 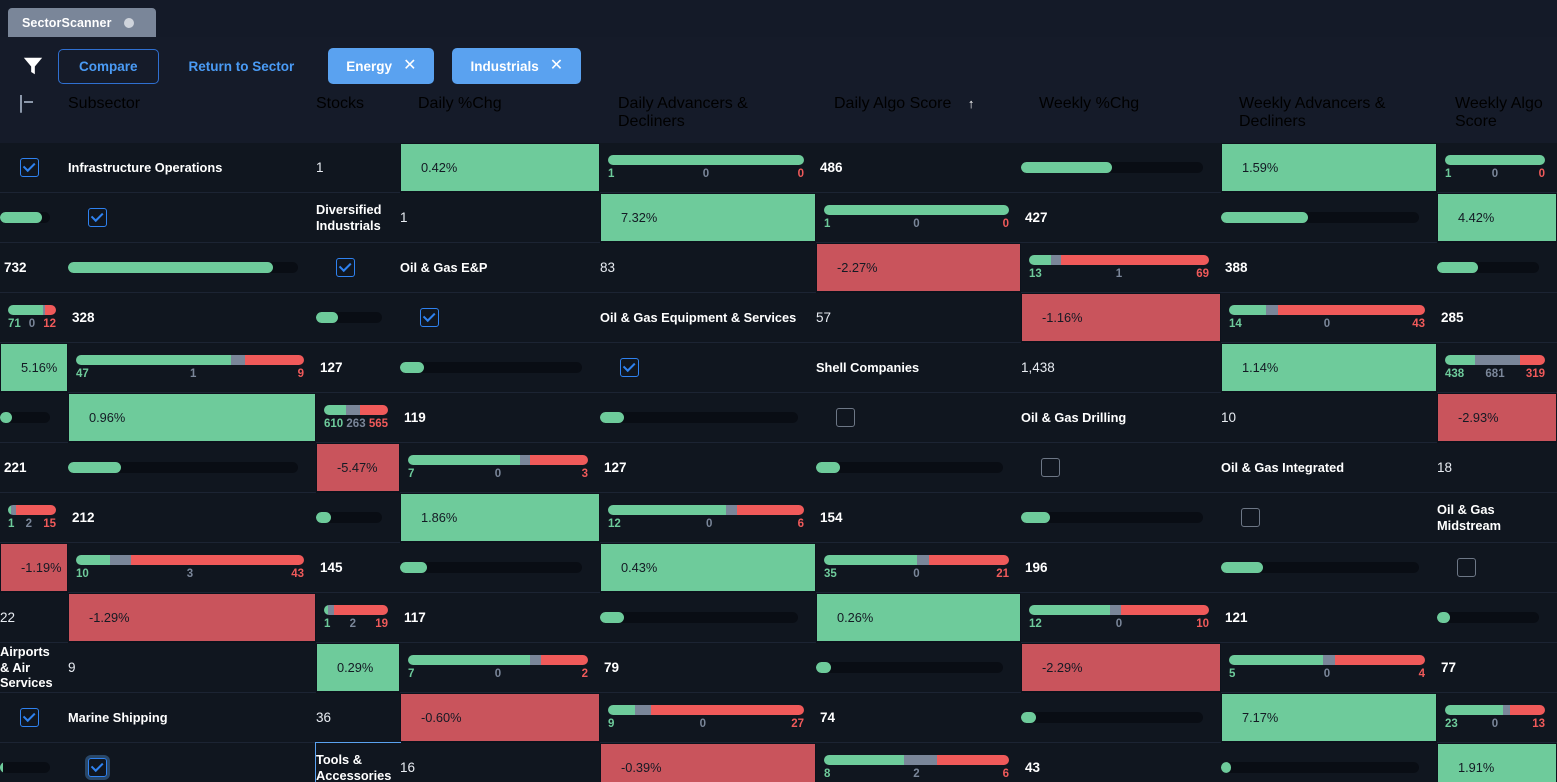 What do you see at coordinates (358, 618) in the screenshot?
I see `daily-advancers-decliners: 1 2 19` at bounding box center [358, 618].